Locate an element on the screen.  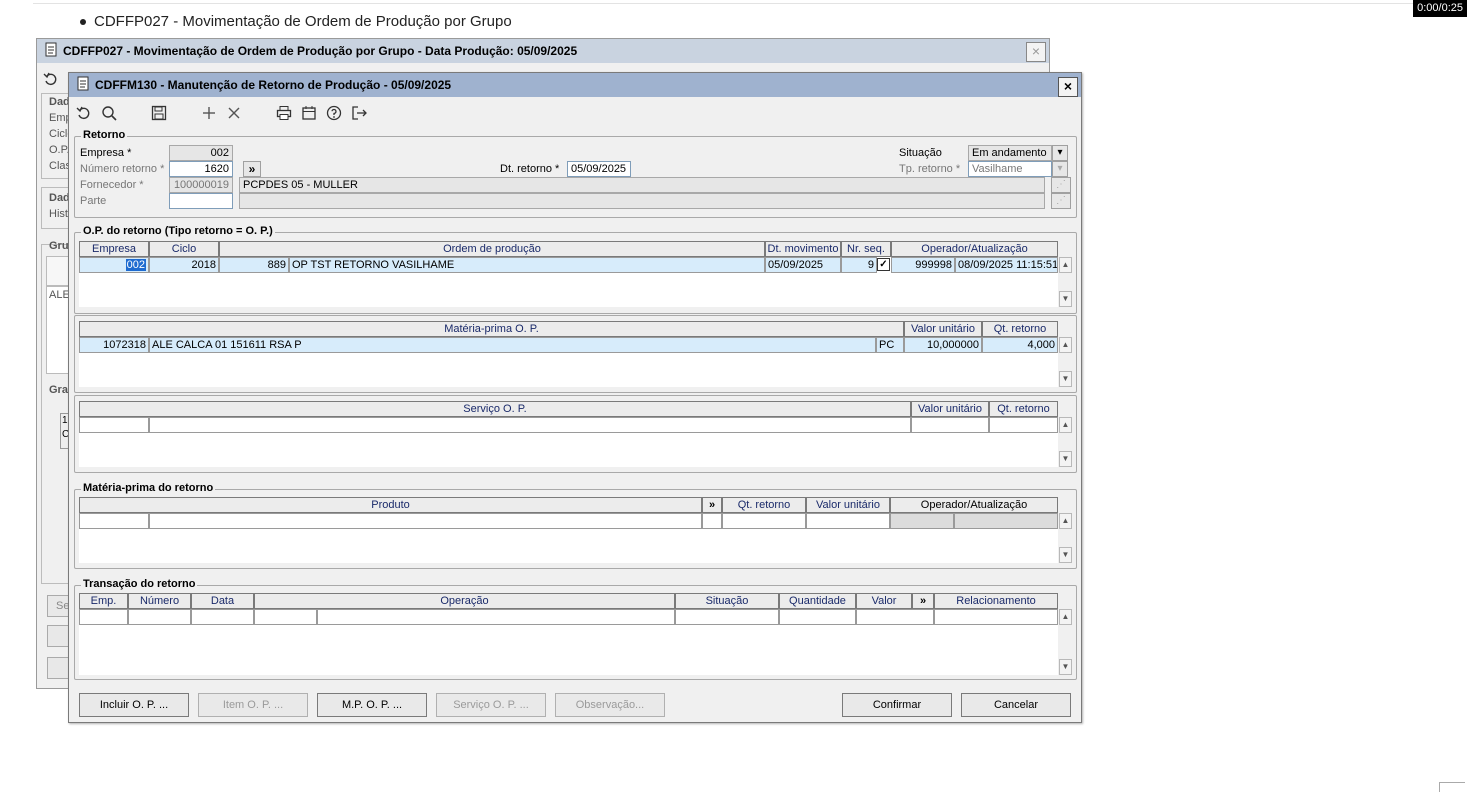
col-relacionamento: Relacionamento is located at coordinates (996, 601).